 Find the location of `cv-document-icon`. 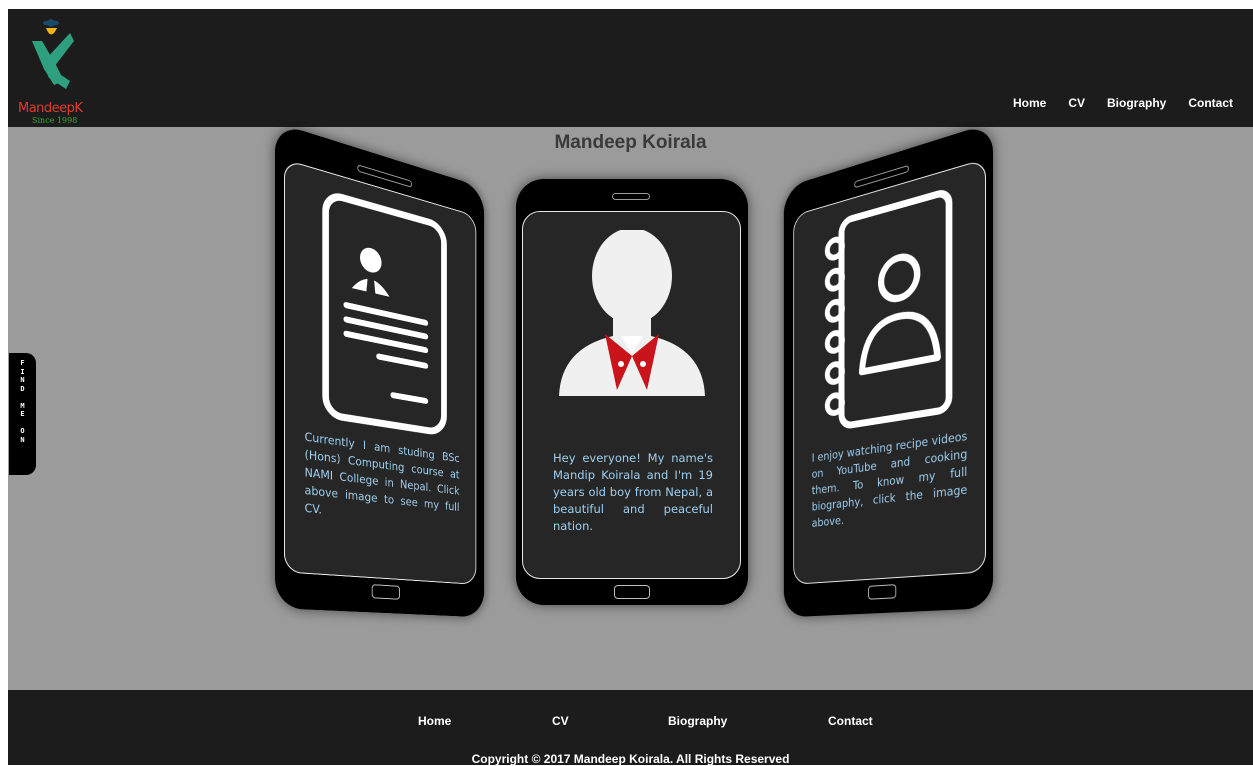

cv-document-icon is located at coordinates (384, 312).